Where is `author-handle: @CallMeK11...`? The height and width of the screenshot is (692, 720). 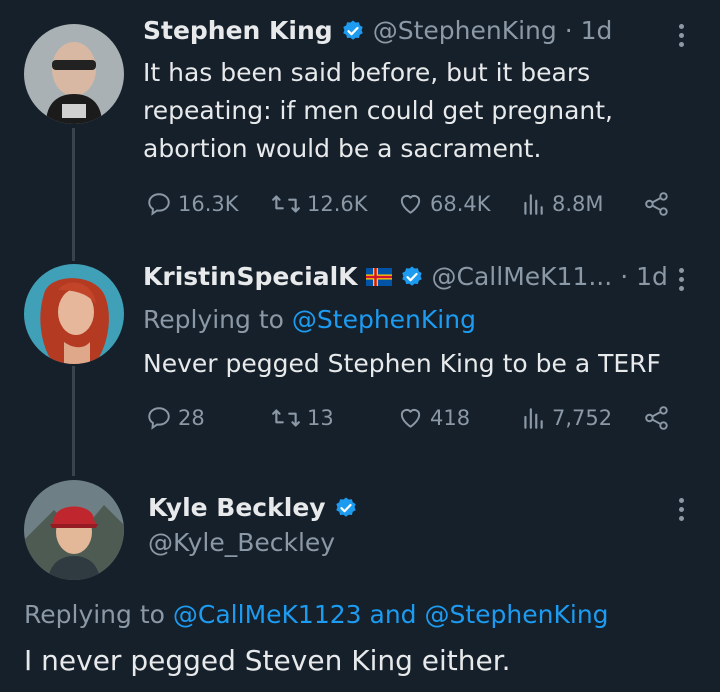
author-handle: @CallMeK11... is located at coordinates (522, 276).